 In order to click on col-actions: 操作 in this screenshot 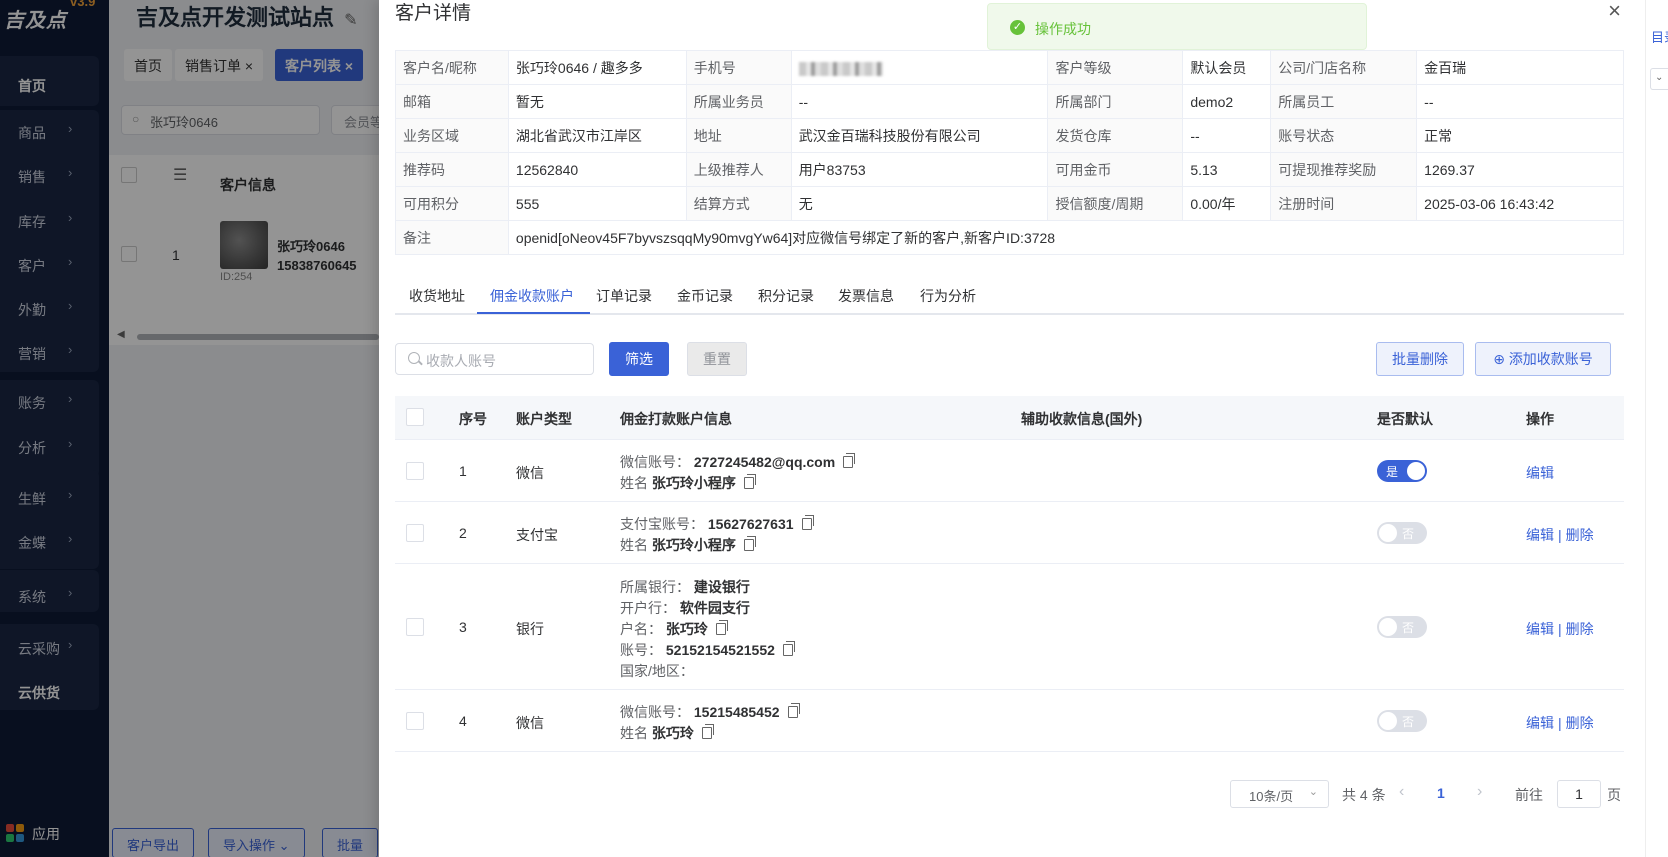, I will do `click(1540, 419)`.